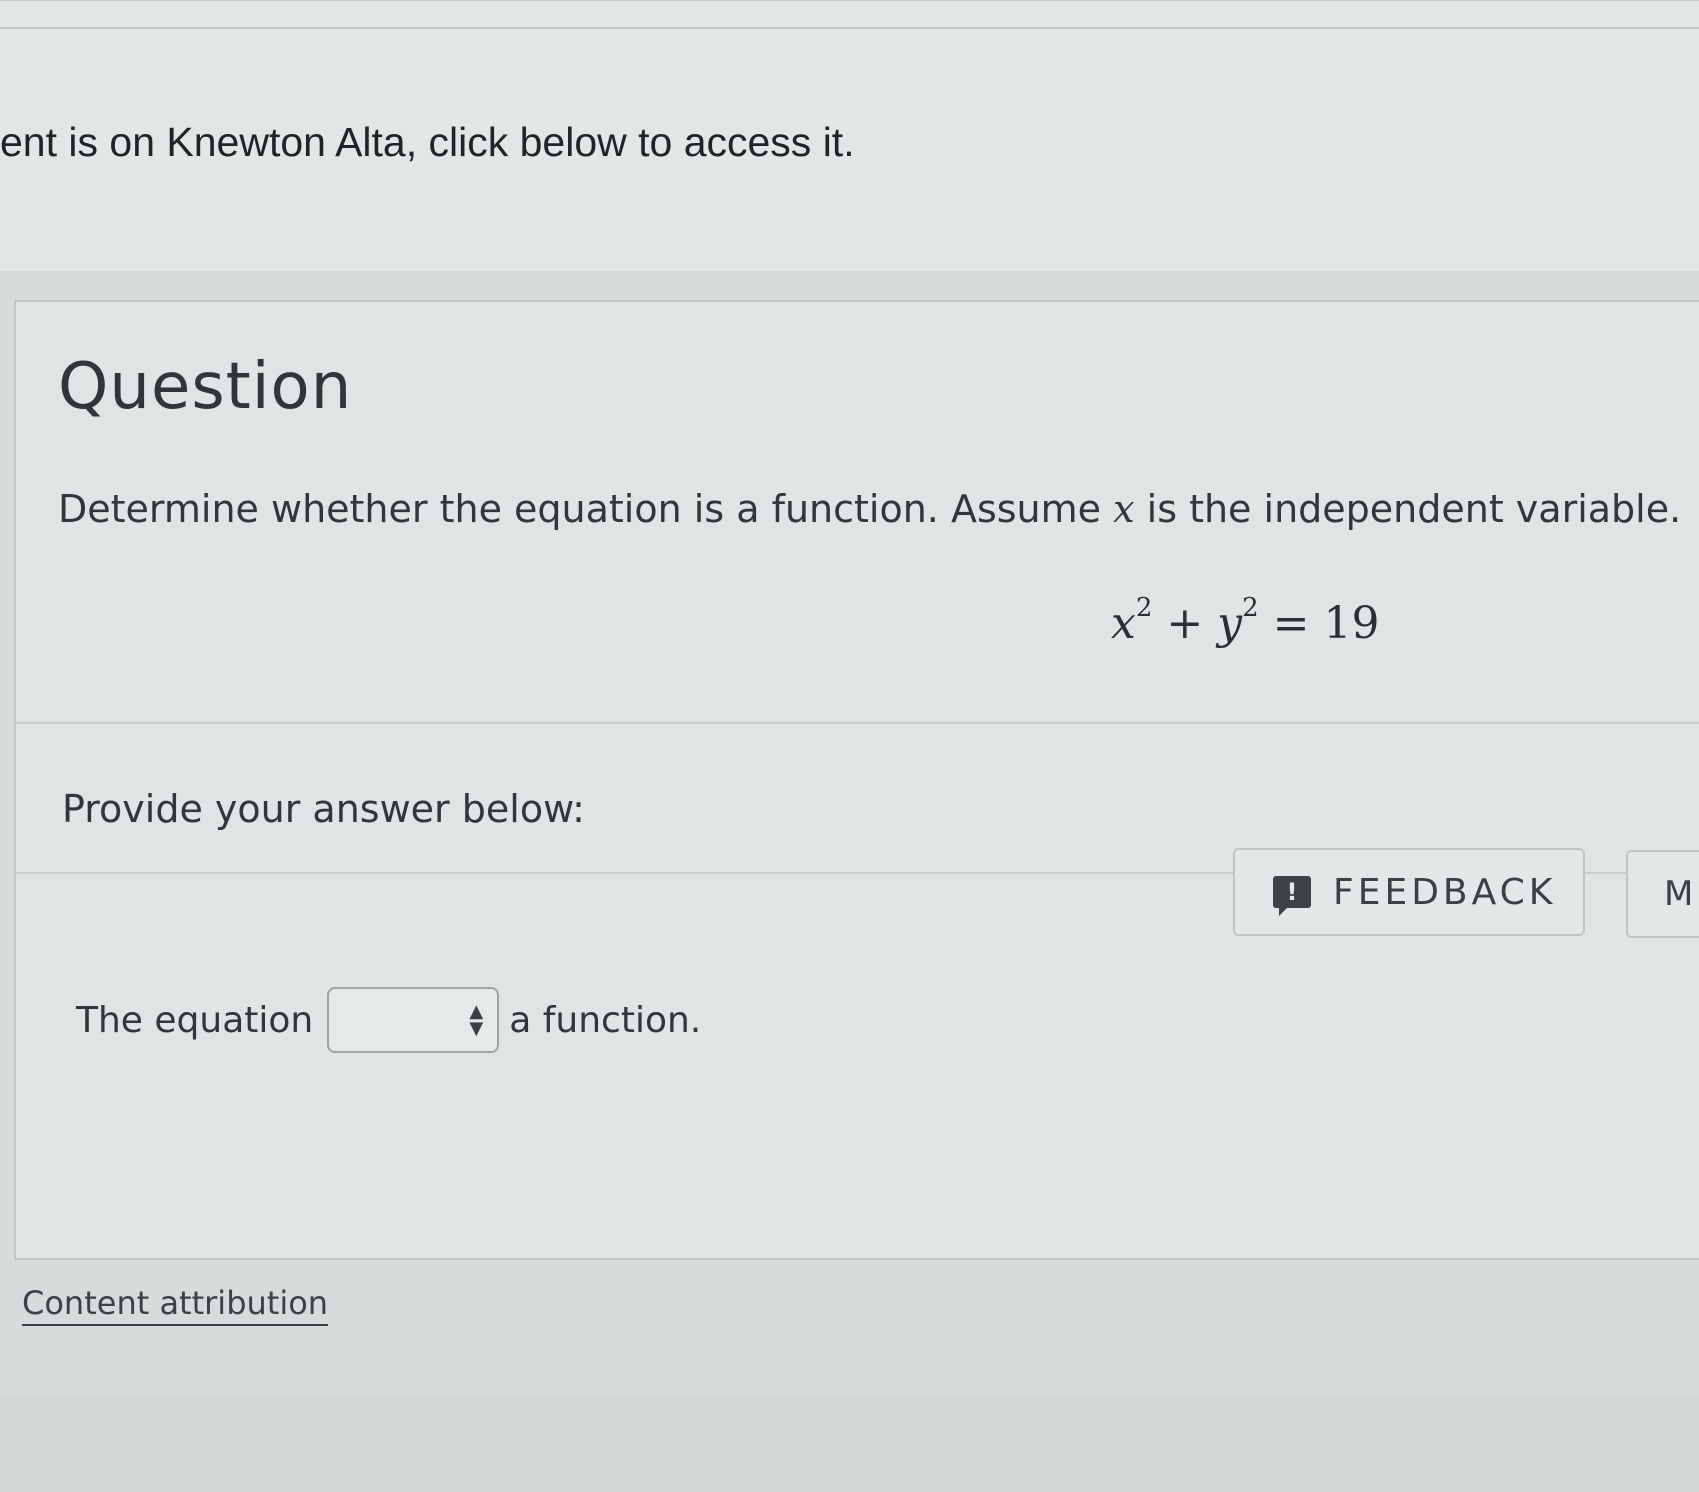 This screenshot has height=1492, width=1699. What do you see at coordinates (1123, 623) in the screenshot?
I see `equation-x: x` at bounding box center [1123, 623].